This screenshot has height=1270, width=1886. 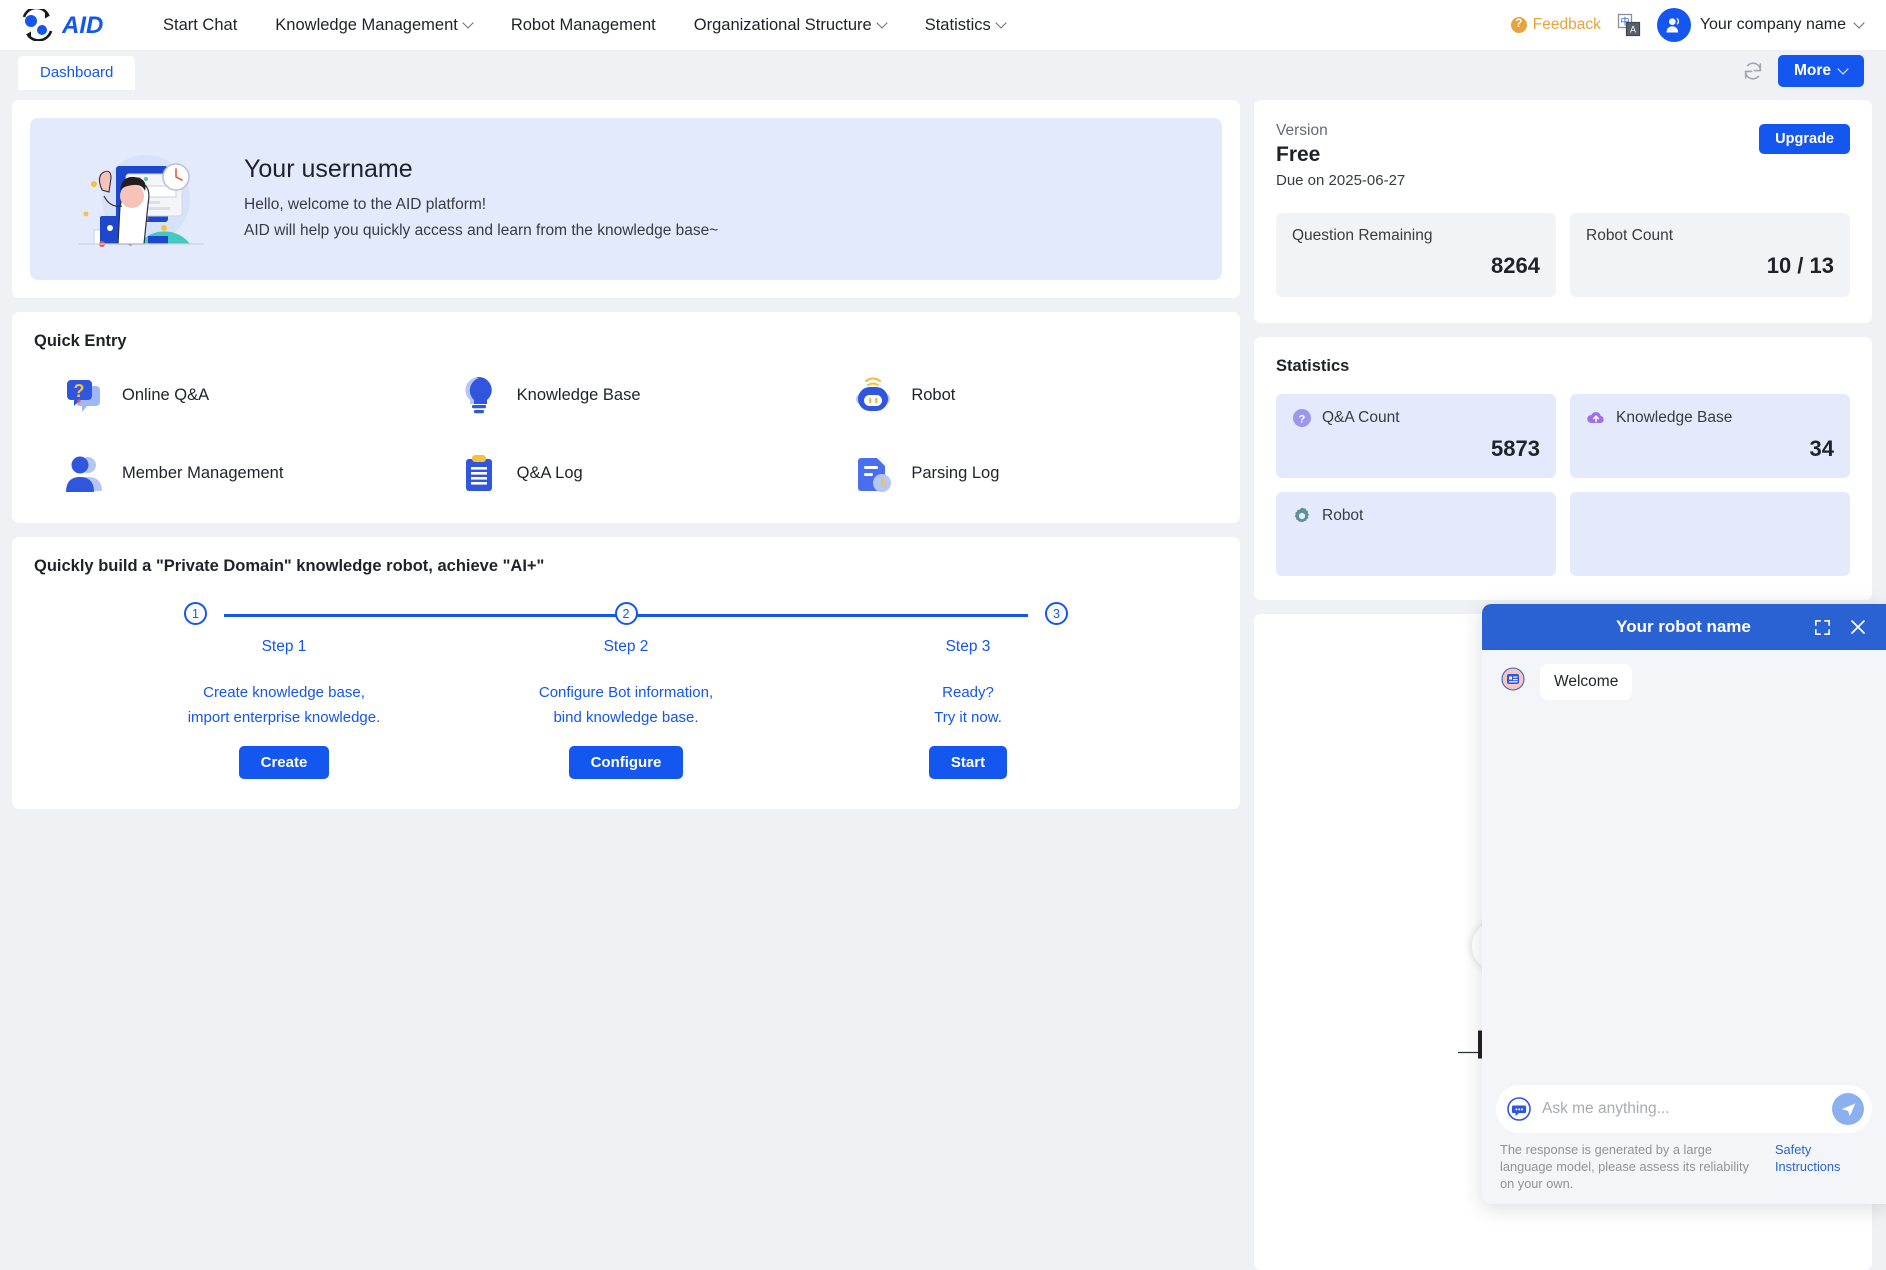 I want to click on quick-entry-label: Knowledge Base, so click(x=578, y=394).